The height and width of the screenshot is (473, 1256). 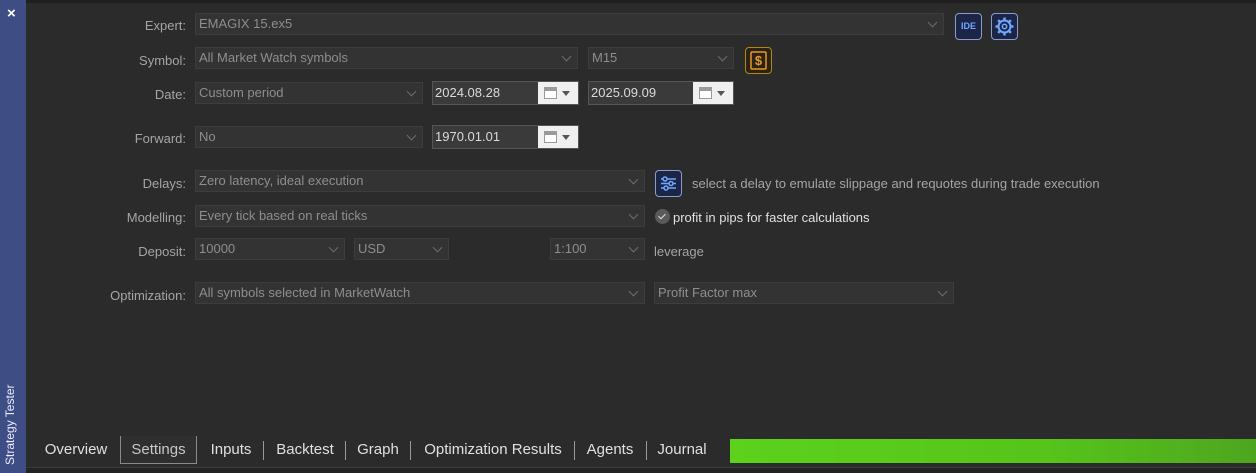 I want to click on tab-agents: Agents, so click(x=610, y=450).